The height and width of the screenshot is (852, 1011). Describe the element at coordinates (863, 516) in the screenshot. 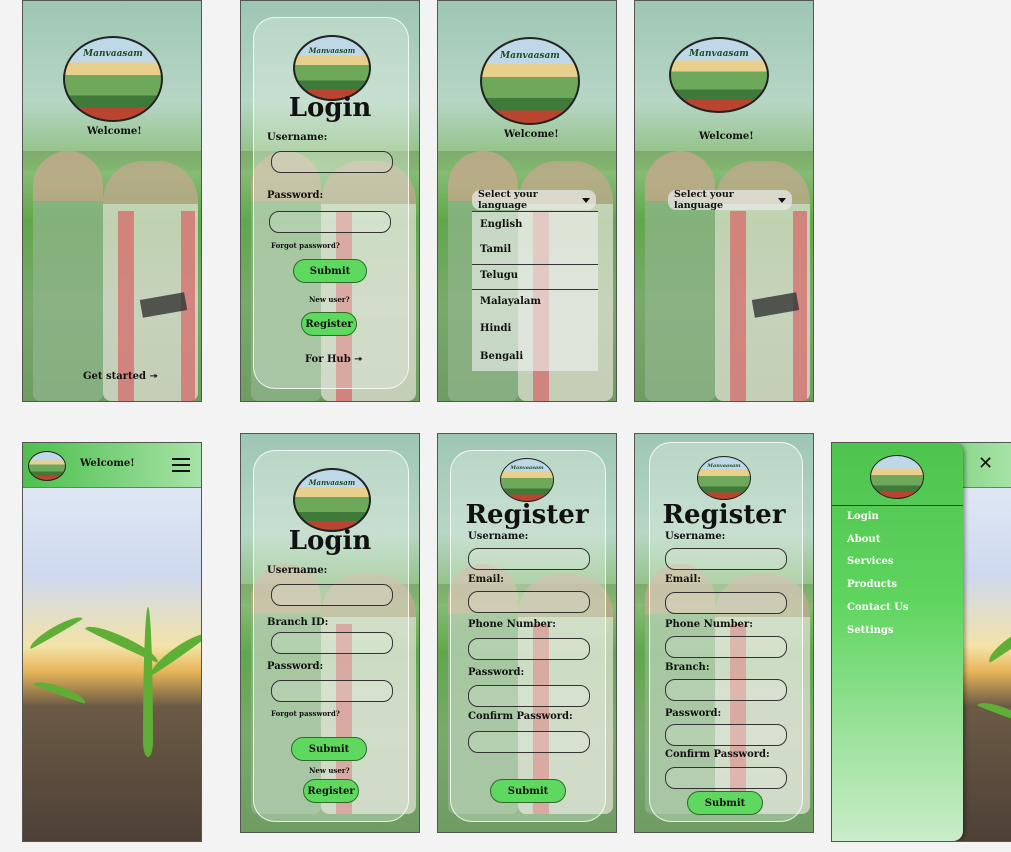

I see `menu-item-login: Login` at that location.